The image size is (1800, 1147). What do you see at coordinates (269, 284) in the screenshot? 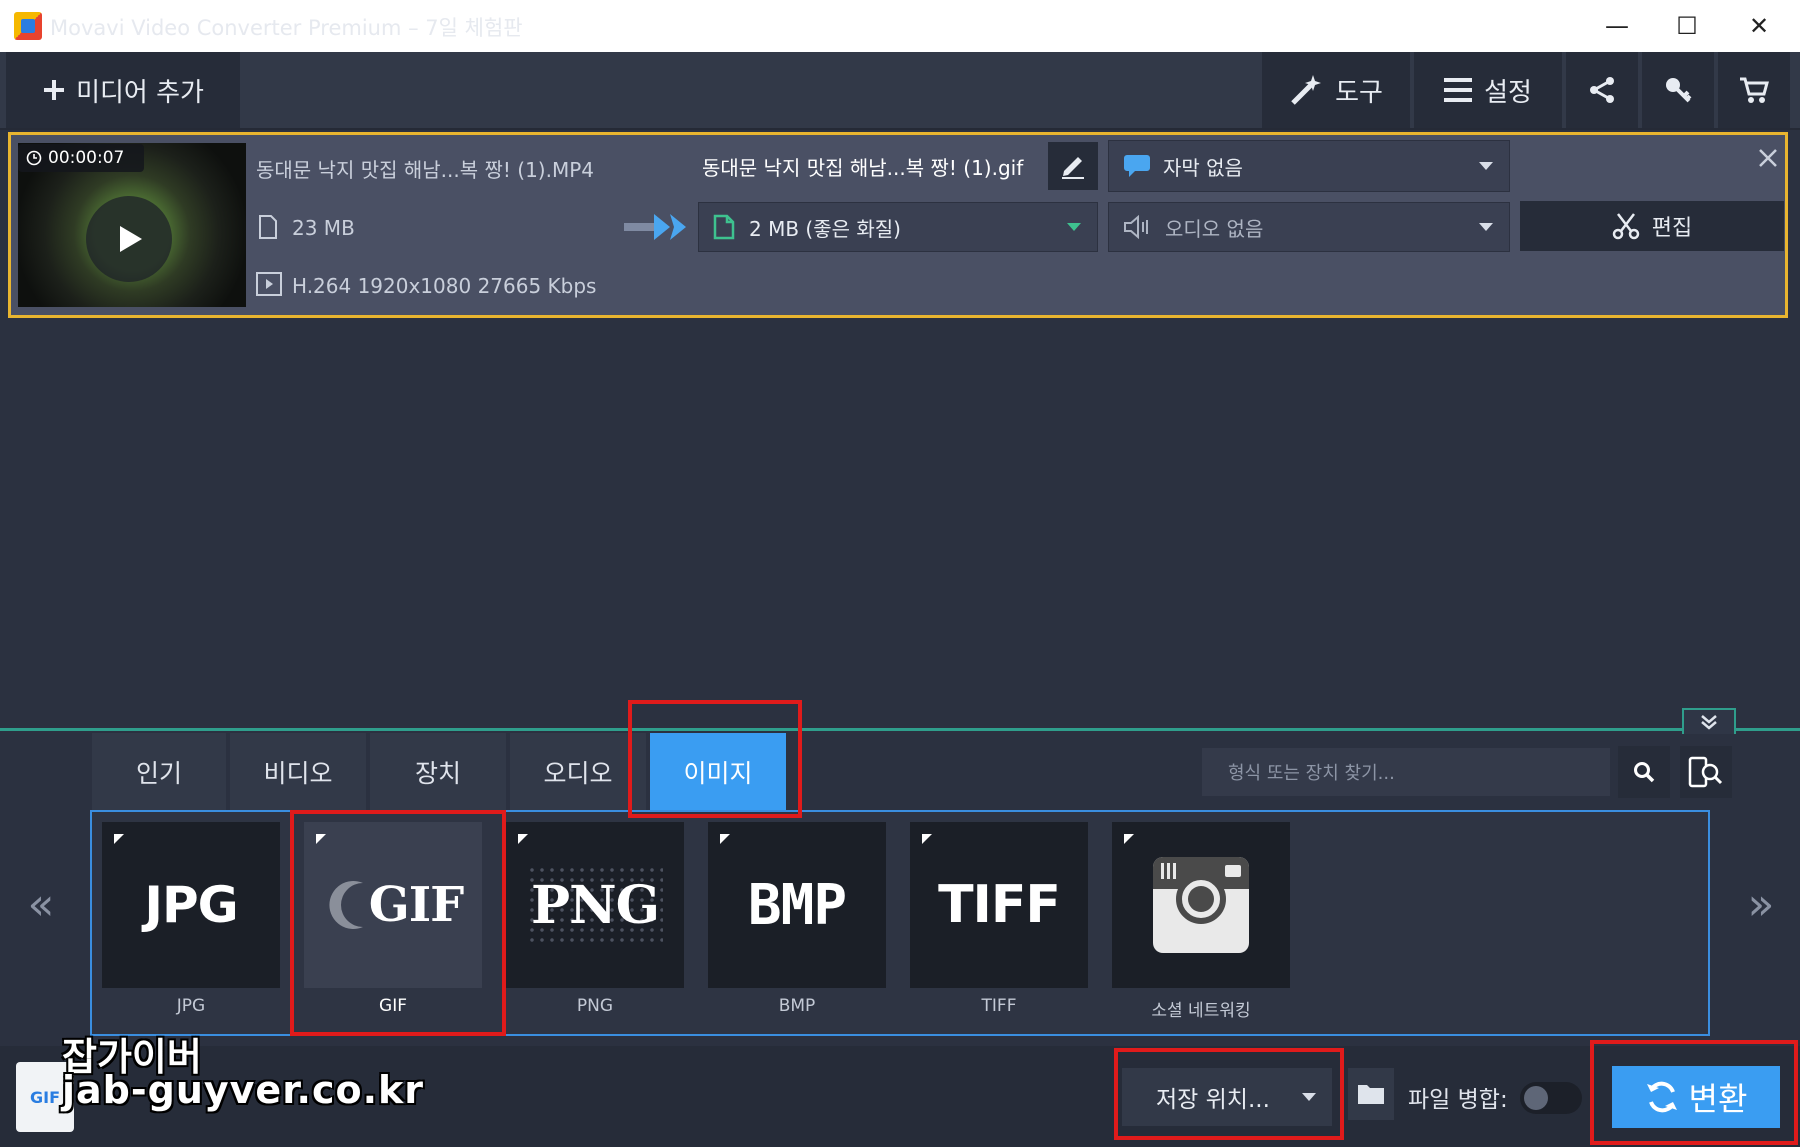
I see `film-icon` at bounding box center [269, 284].